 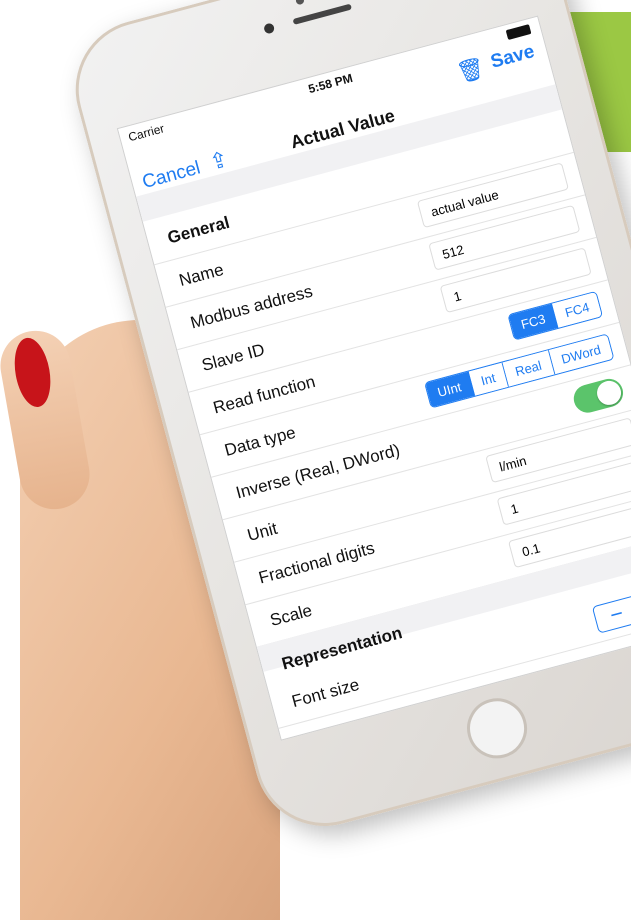 I want to click on segment-uint: UInt, so click(x=449, y=389).